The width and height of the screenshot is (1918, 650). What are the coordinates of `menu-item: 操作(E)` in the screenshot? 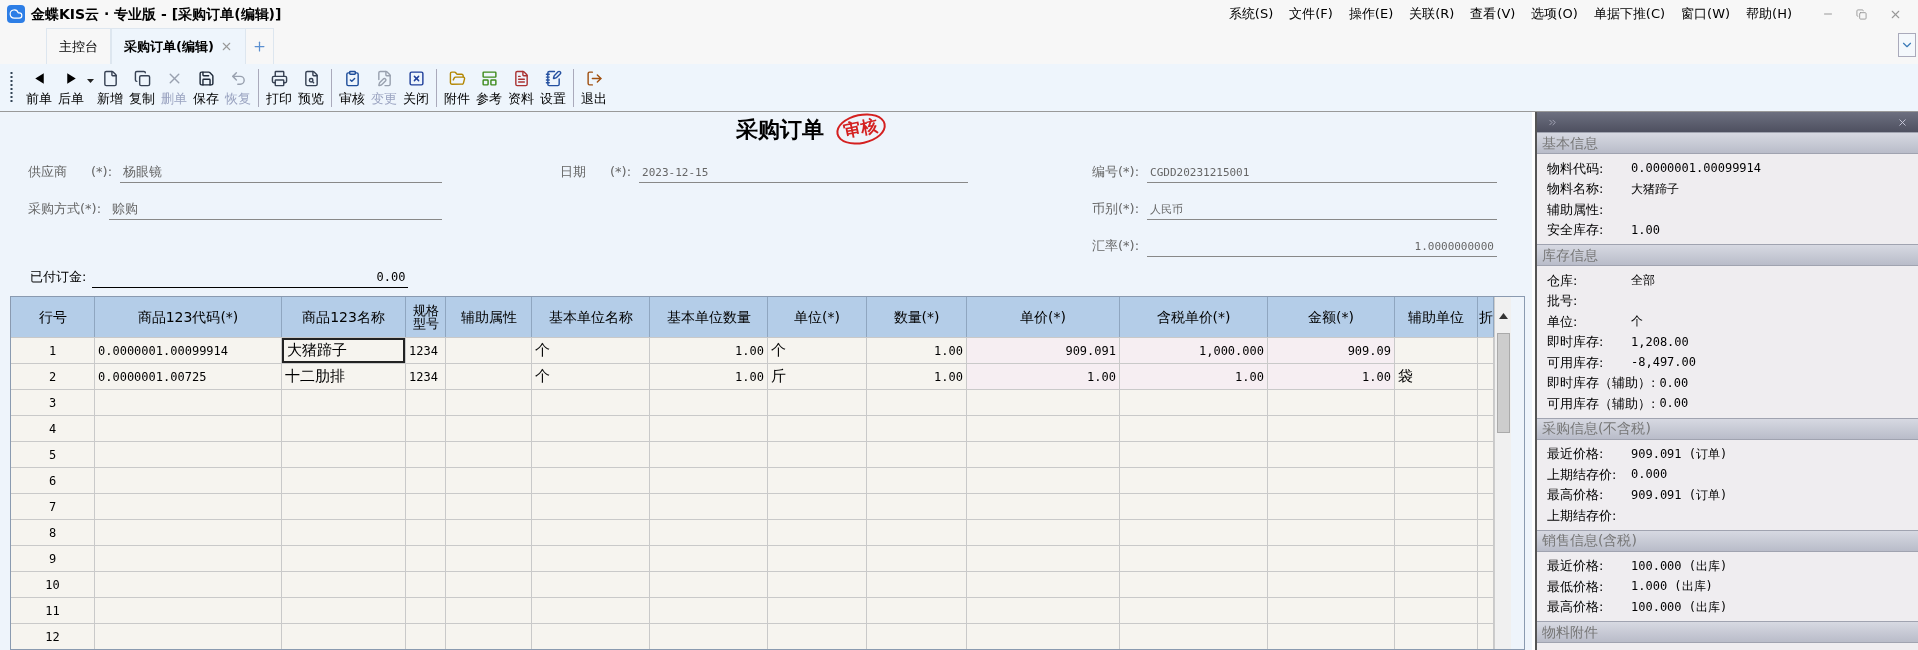 It's located at (1371, 14).